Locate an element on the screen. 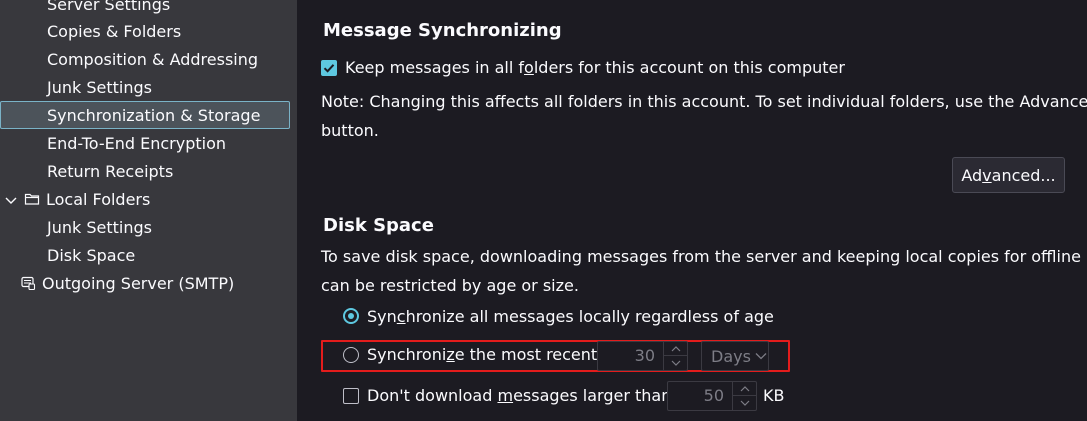 The image size is (1087, 421). message-synchronizing-heading: Message Synchronizing is located at coordinates (442, 30).